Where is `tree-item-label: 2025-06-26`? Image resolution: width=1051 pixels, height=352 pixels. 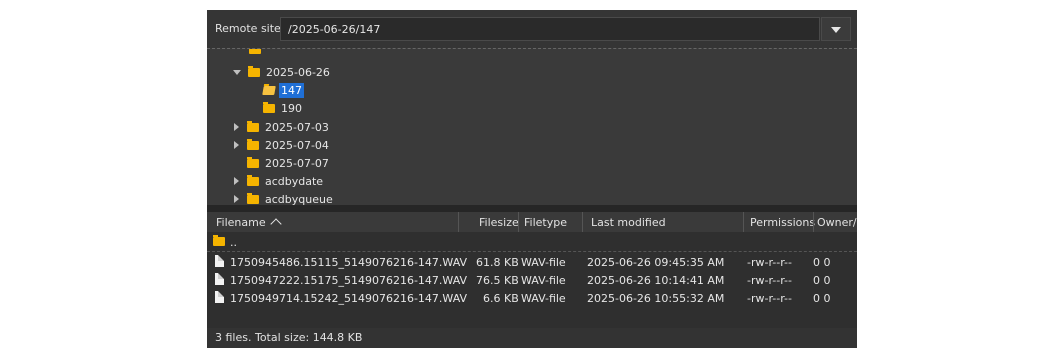 tree-item-label: 2025-06-26 is located at coordinates (298, 72).